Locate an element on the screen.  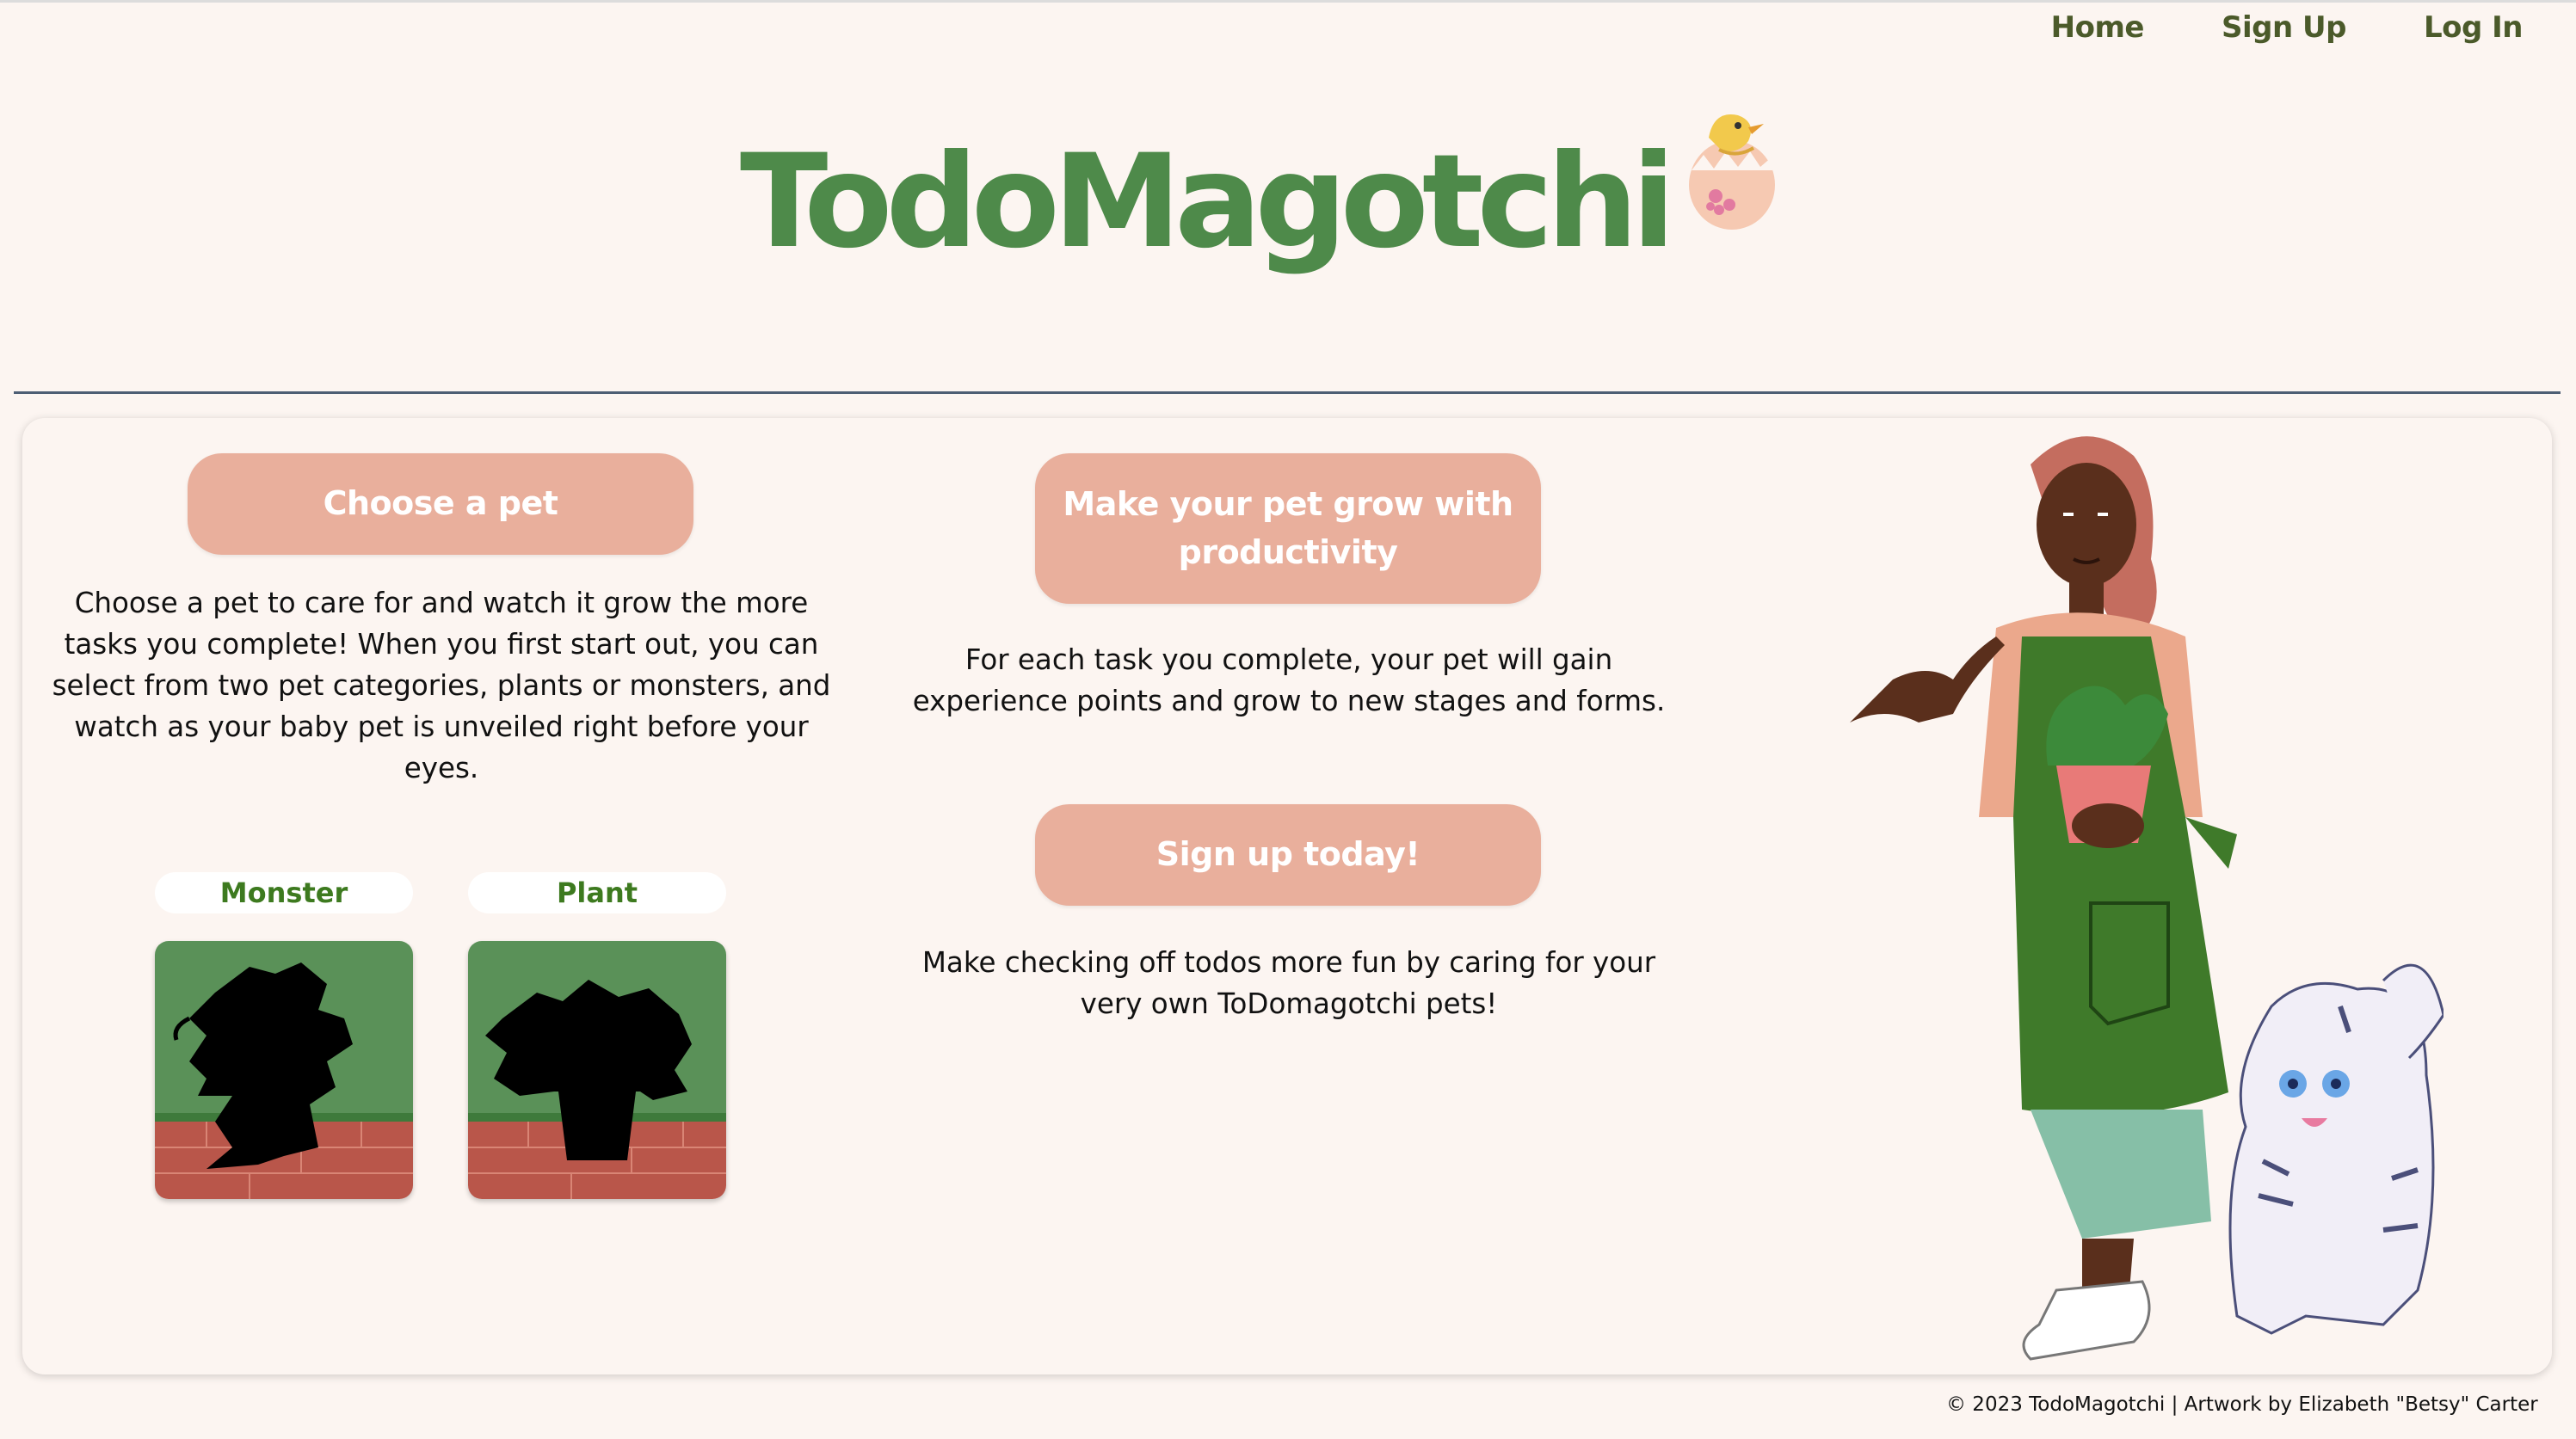
top-nav: Home Sign Up Log In is located at coordinates (2287, 27).